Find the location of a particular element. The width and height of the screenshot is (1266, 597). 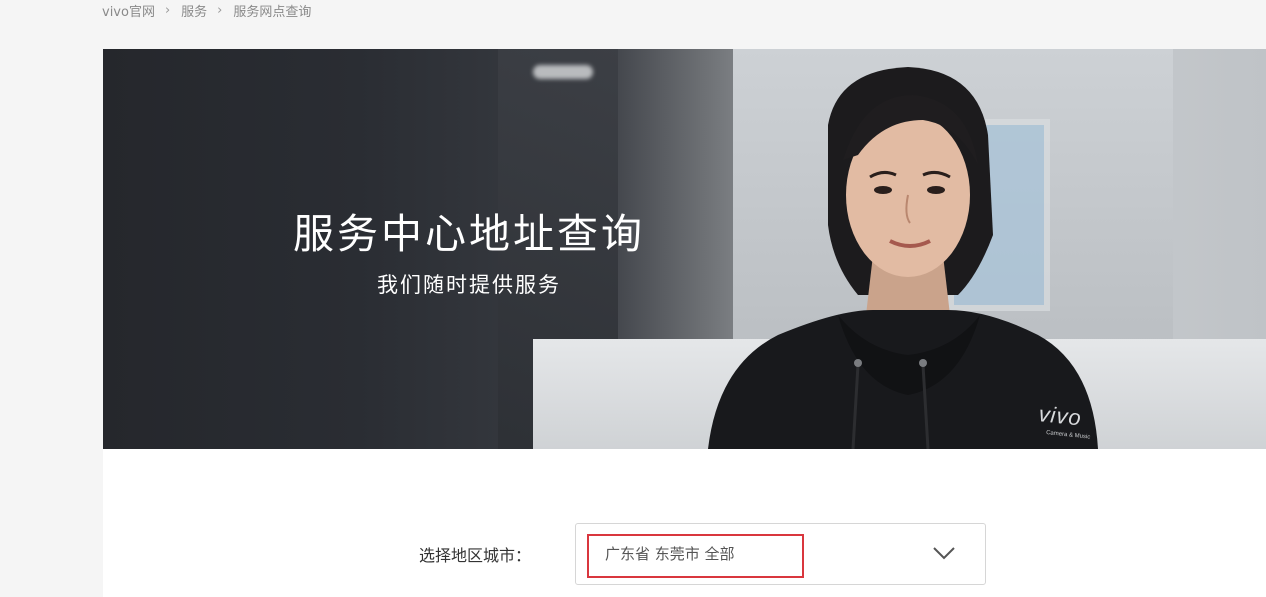

hero-subtitle: 我们随时提供服务 is located at coordinates (469, 285).